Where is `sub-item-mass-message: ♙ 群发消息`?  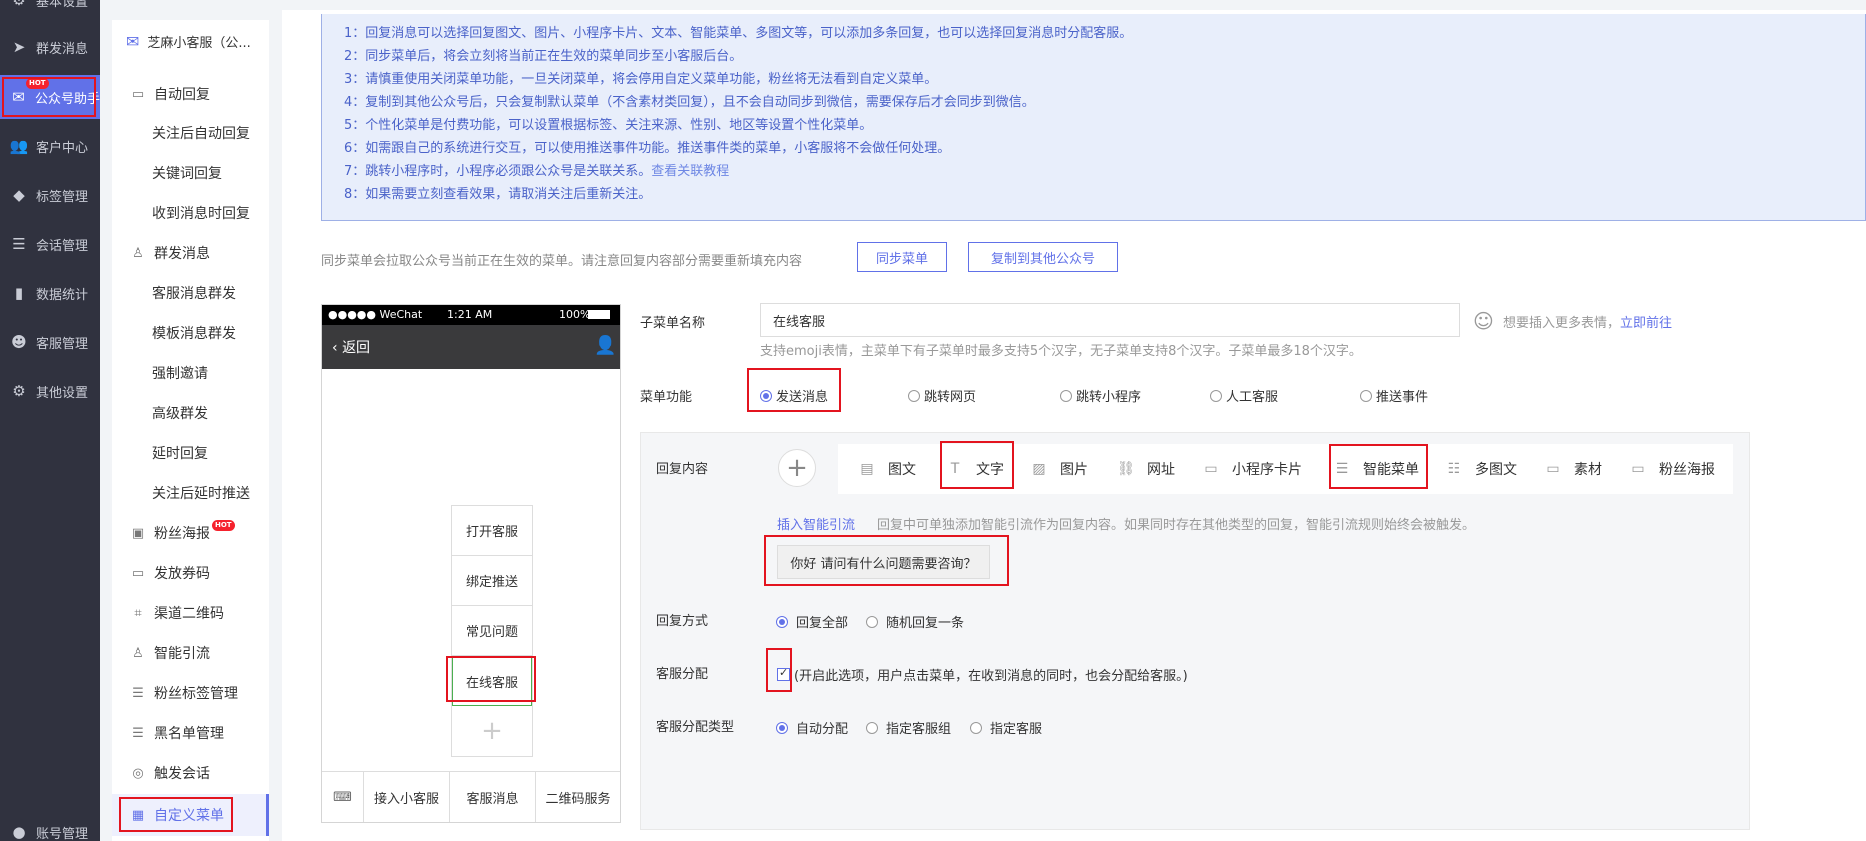
sub-item-mass-message: ♙ 群发消息 is located at coordinates (170, 253).